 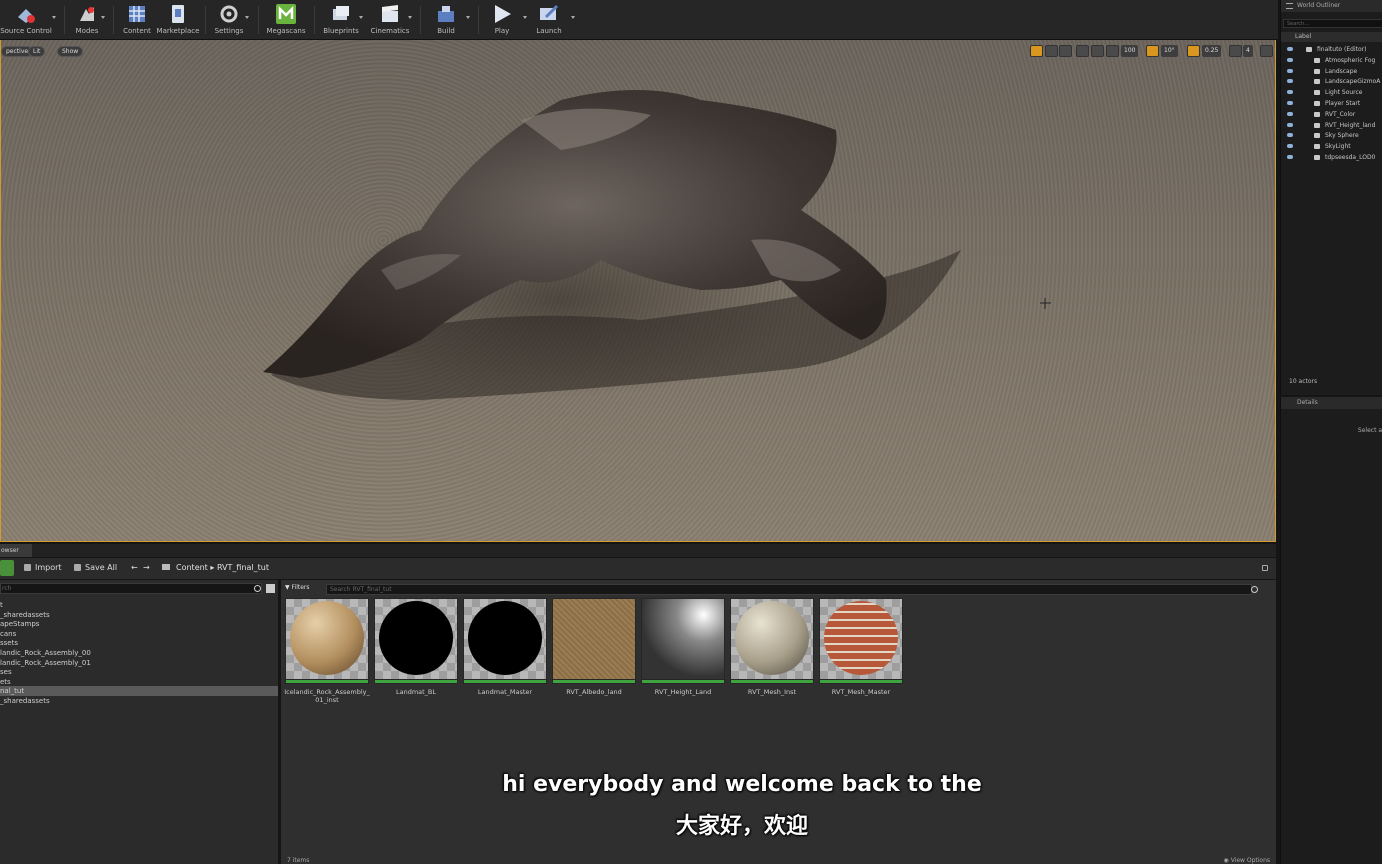 I want to click on launch-dropdown, so click(x=573, y=17).